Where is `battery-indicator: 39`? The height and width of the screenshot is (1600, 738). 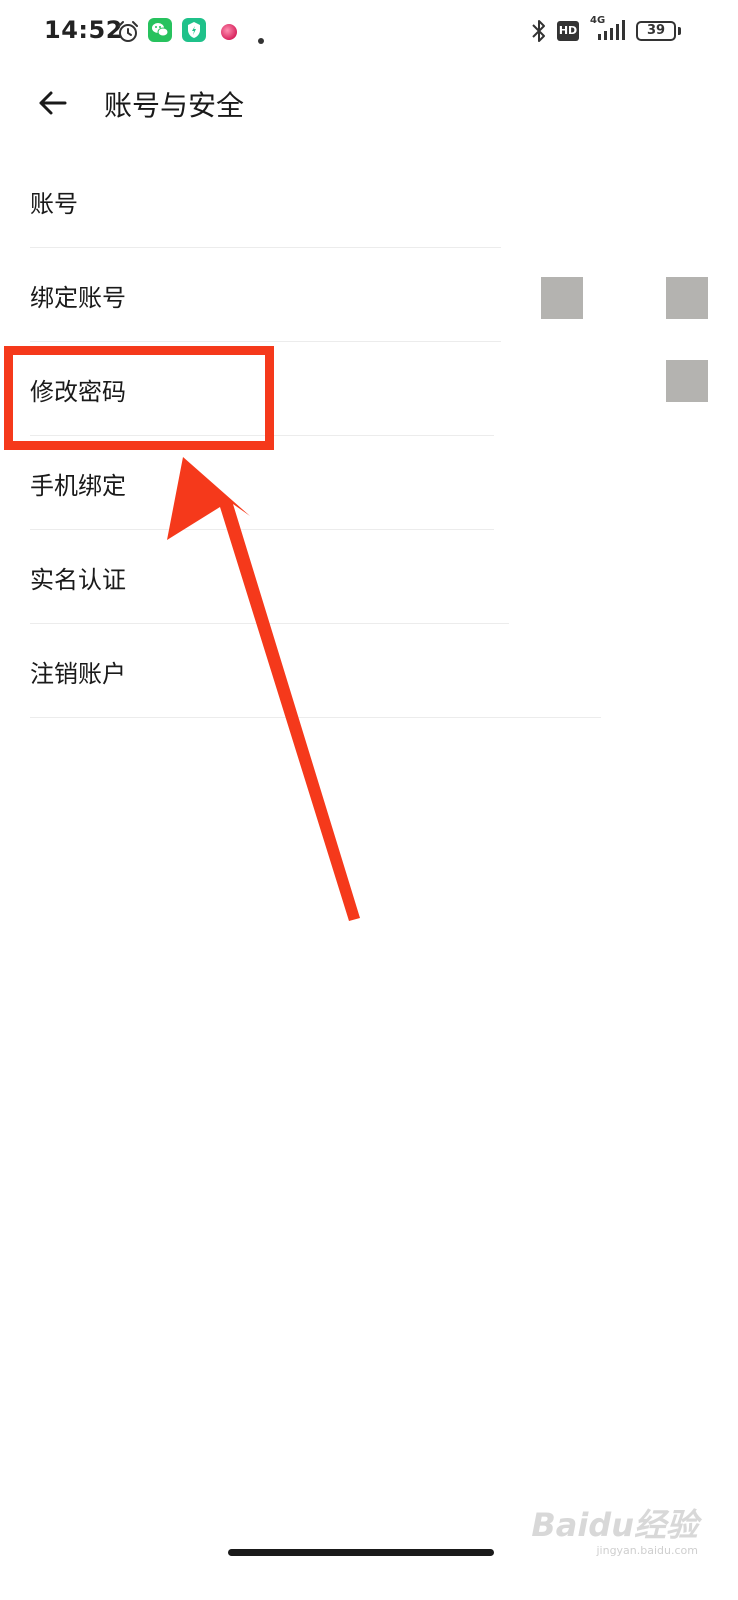 battery-indicator: 39 is located at coordinates (656, 31).